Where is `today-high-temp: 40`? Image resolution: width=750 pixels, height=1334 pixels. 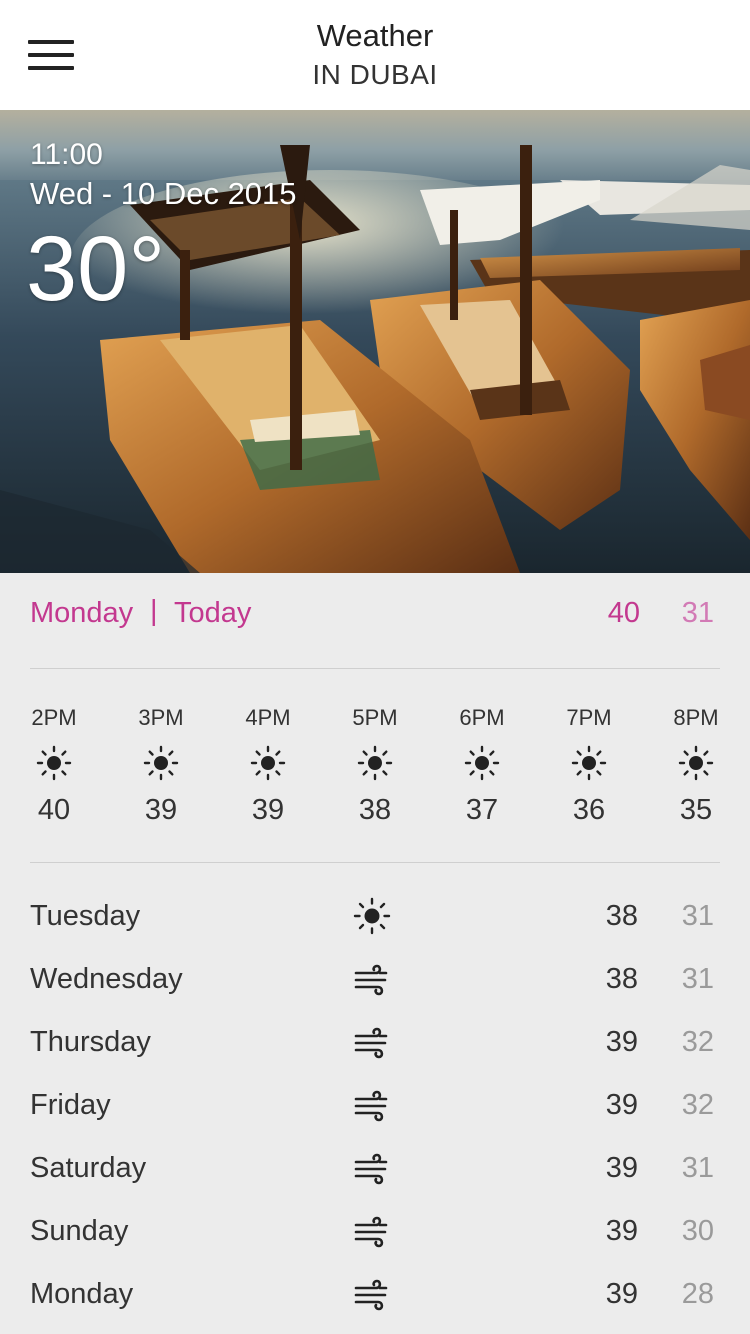
today-high-temp: 40 is located at coordinates (623, 613).